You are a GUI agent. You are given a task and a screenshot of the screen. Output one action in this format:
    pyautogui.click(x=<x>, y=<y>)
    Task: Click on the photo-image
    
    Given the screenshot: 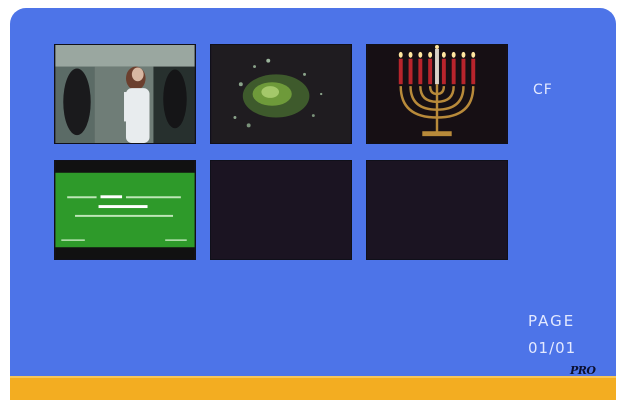 What is the action you would take?
    pyautogui.click(x=437, y=94)
    